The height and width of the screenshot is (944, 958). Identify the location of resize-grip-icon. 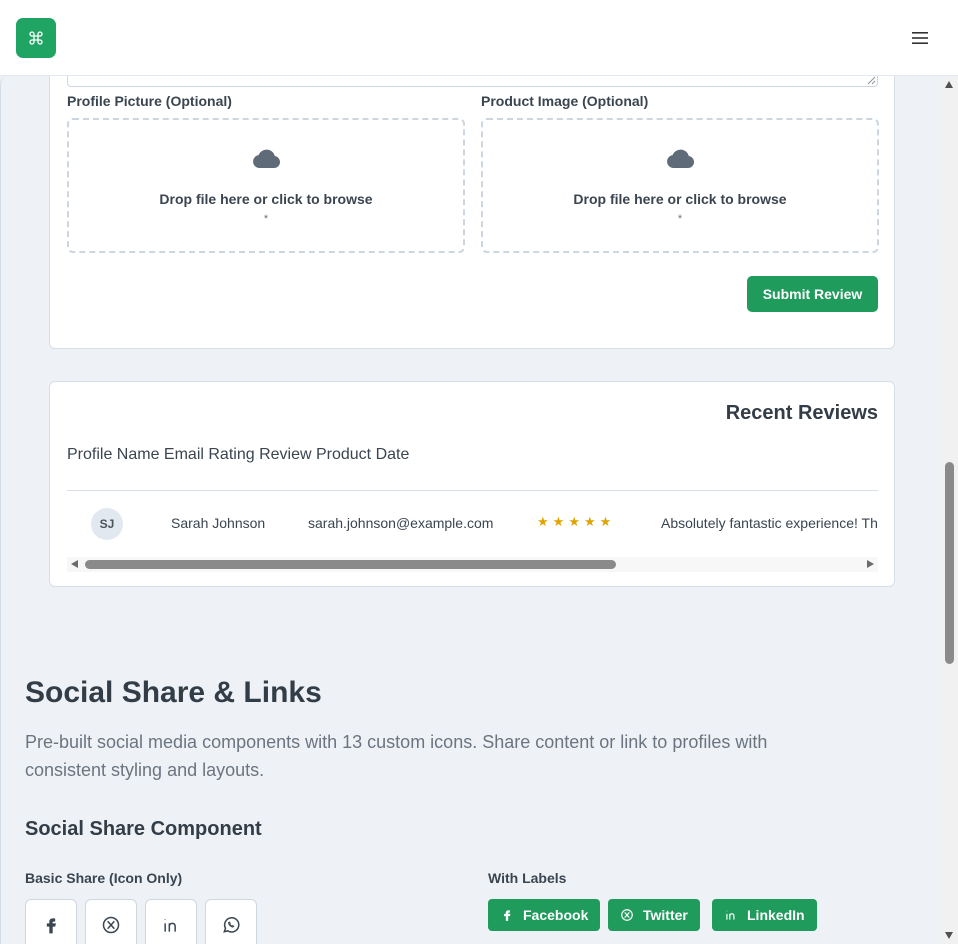
(871, 80).